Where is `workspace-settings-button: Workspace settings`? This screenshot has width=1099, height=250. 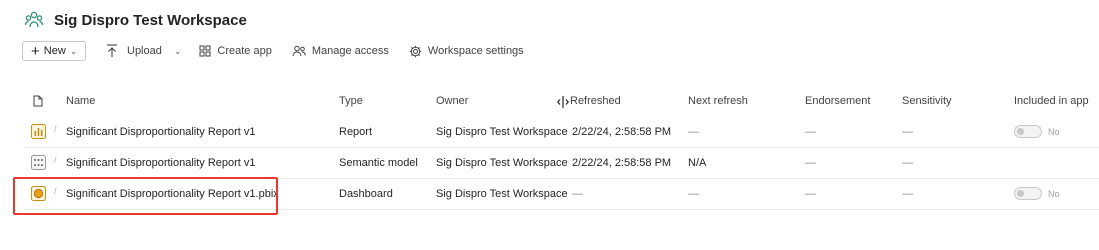 workspace-settings-button: Workspace settings is located at coordinates (466, 51).